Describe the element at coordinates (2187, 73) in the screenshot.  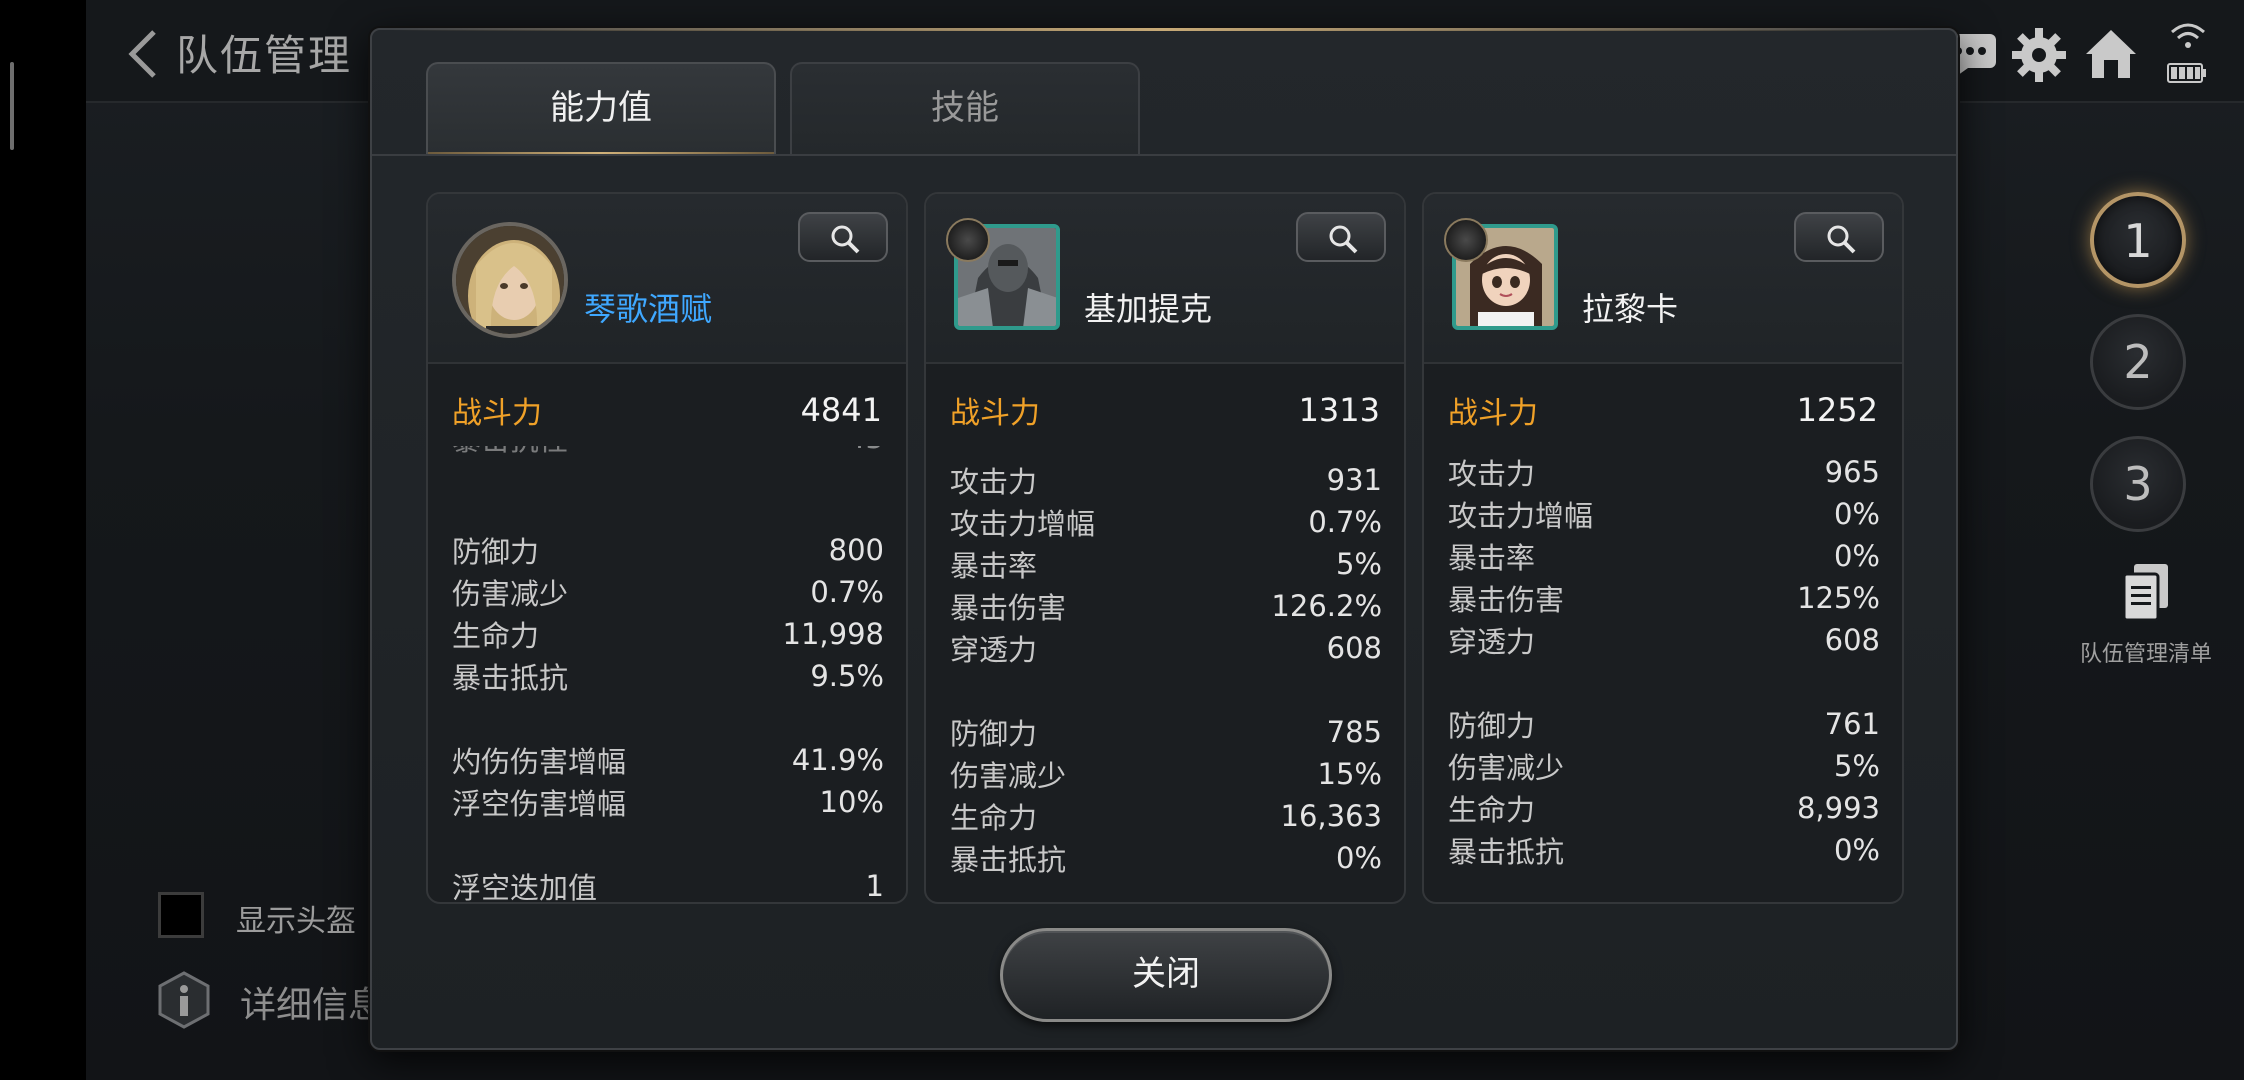
I see `battery-icon` at that location.